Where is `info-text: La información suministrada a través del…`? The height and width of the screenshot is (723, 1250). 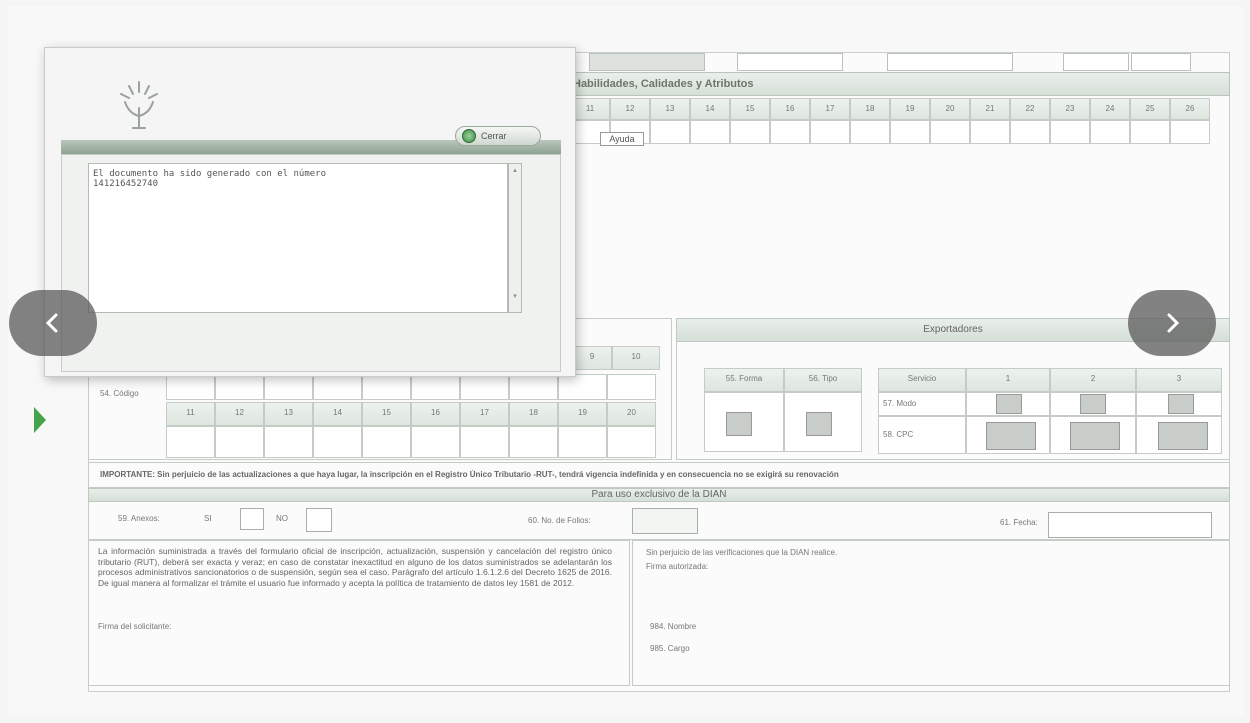
info-text: La información suministrada a través del… is located at coordinates (355, 567).